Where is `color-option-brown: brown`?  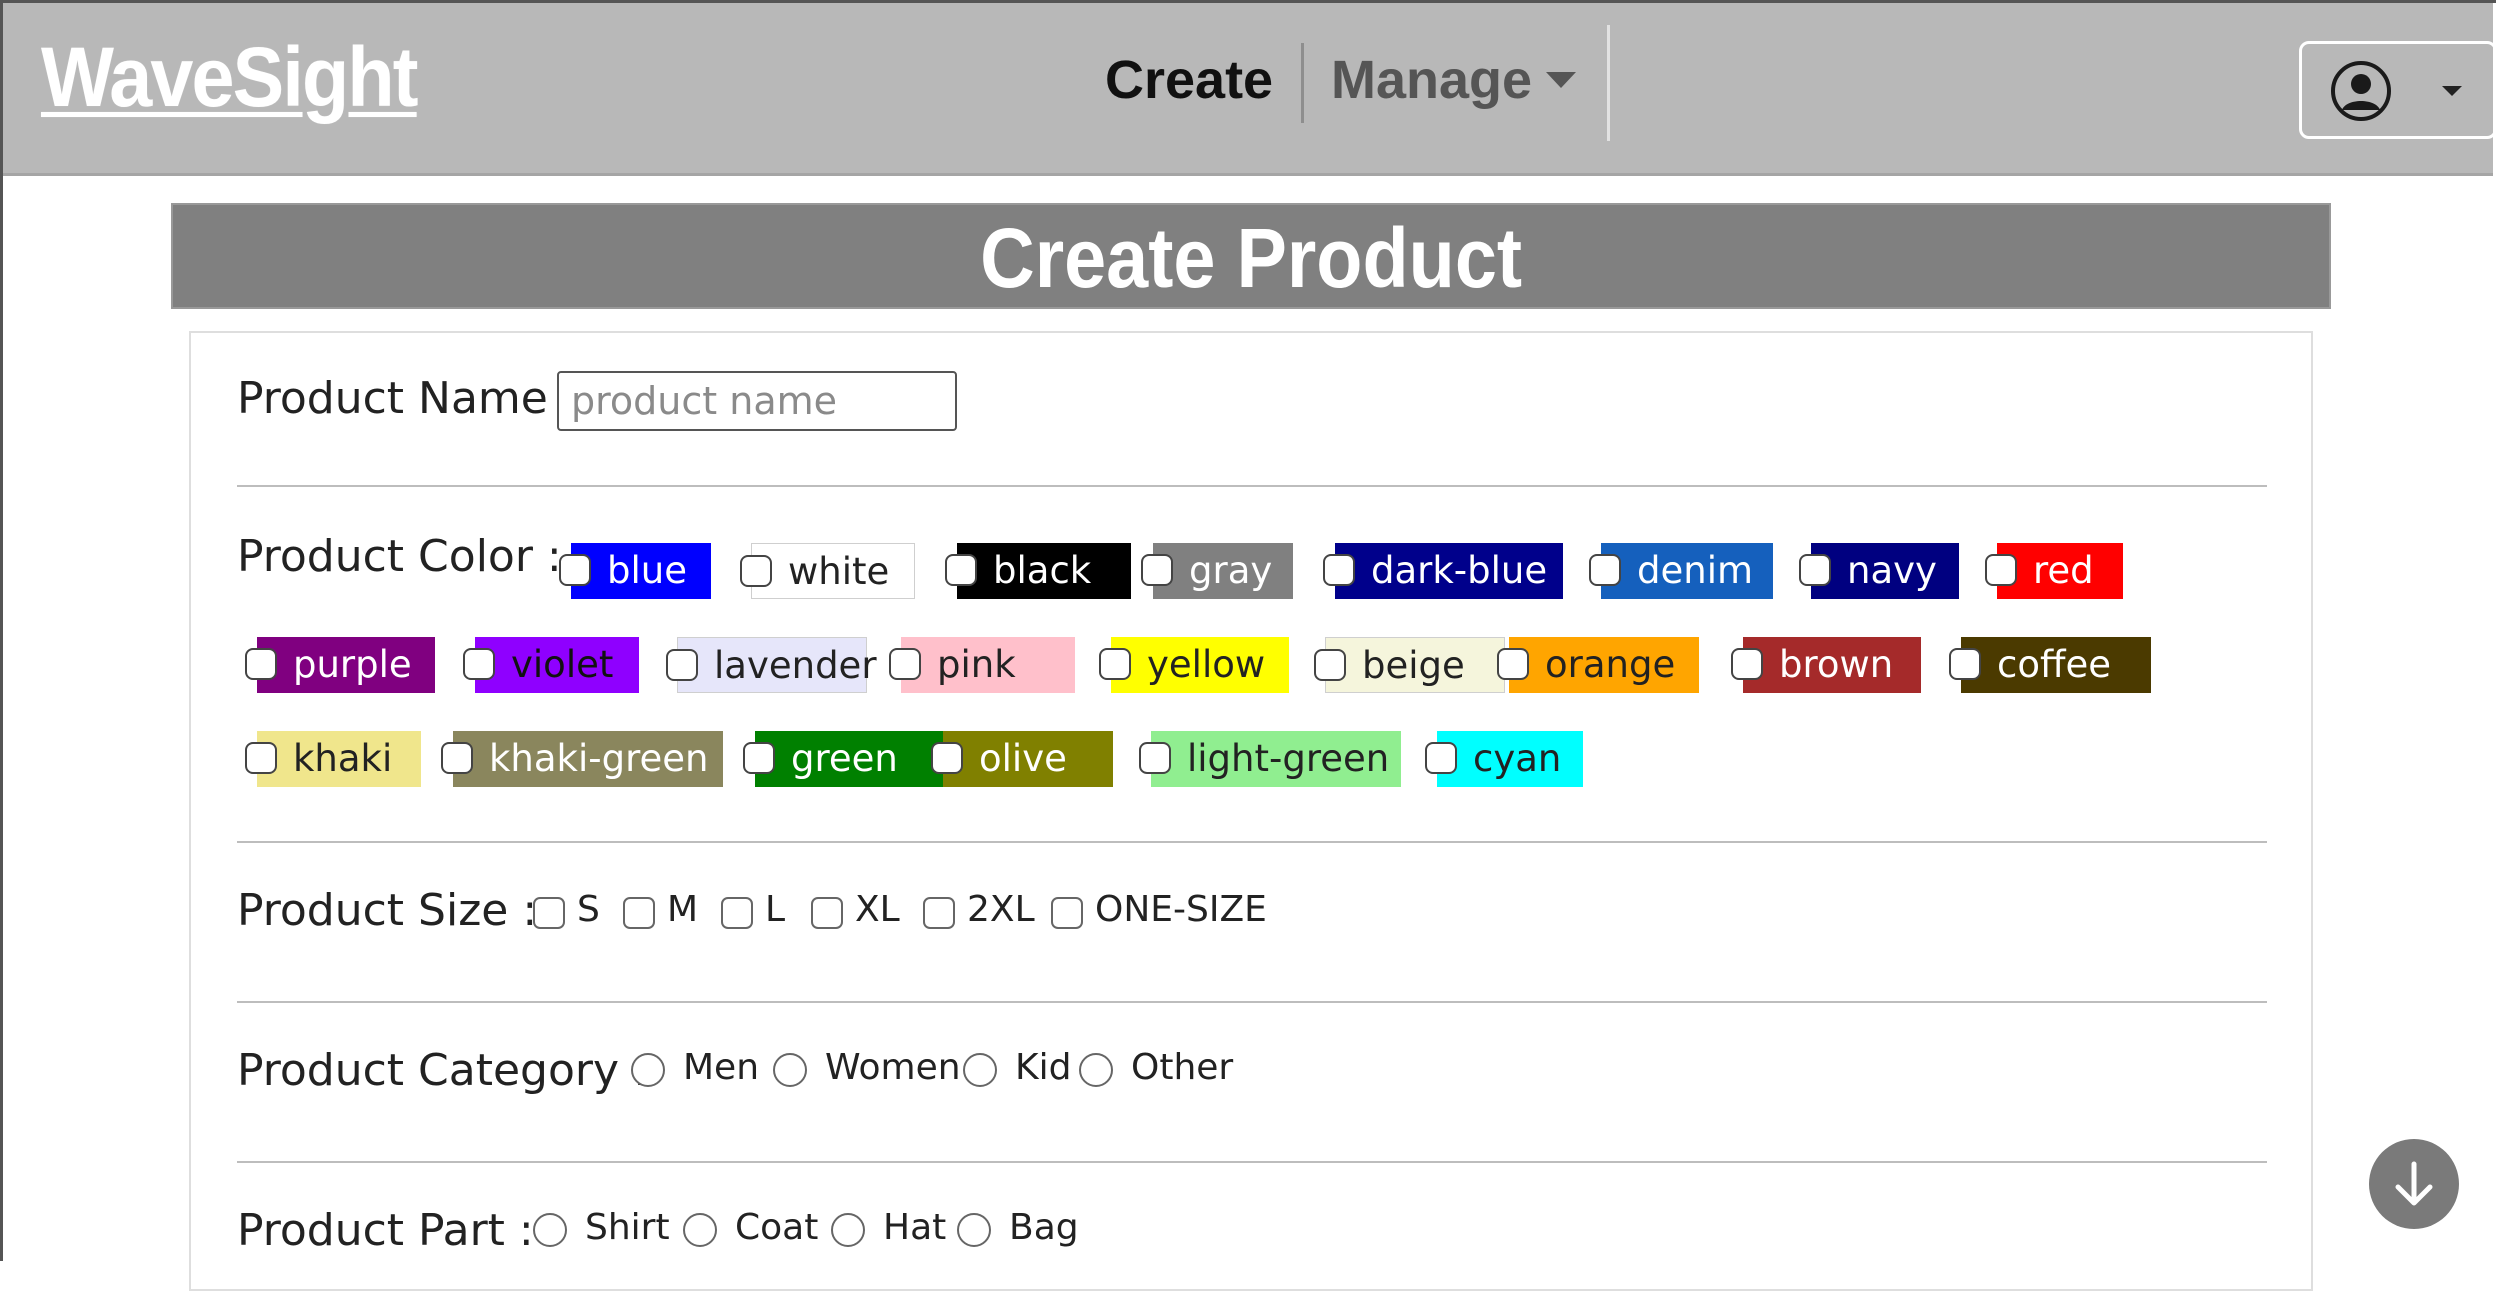
color-option-brown: brown is located at coordinates (1826, 665).